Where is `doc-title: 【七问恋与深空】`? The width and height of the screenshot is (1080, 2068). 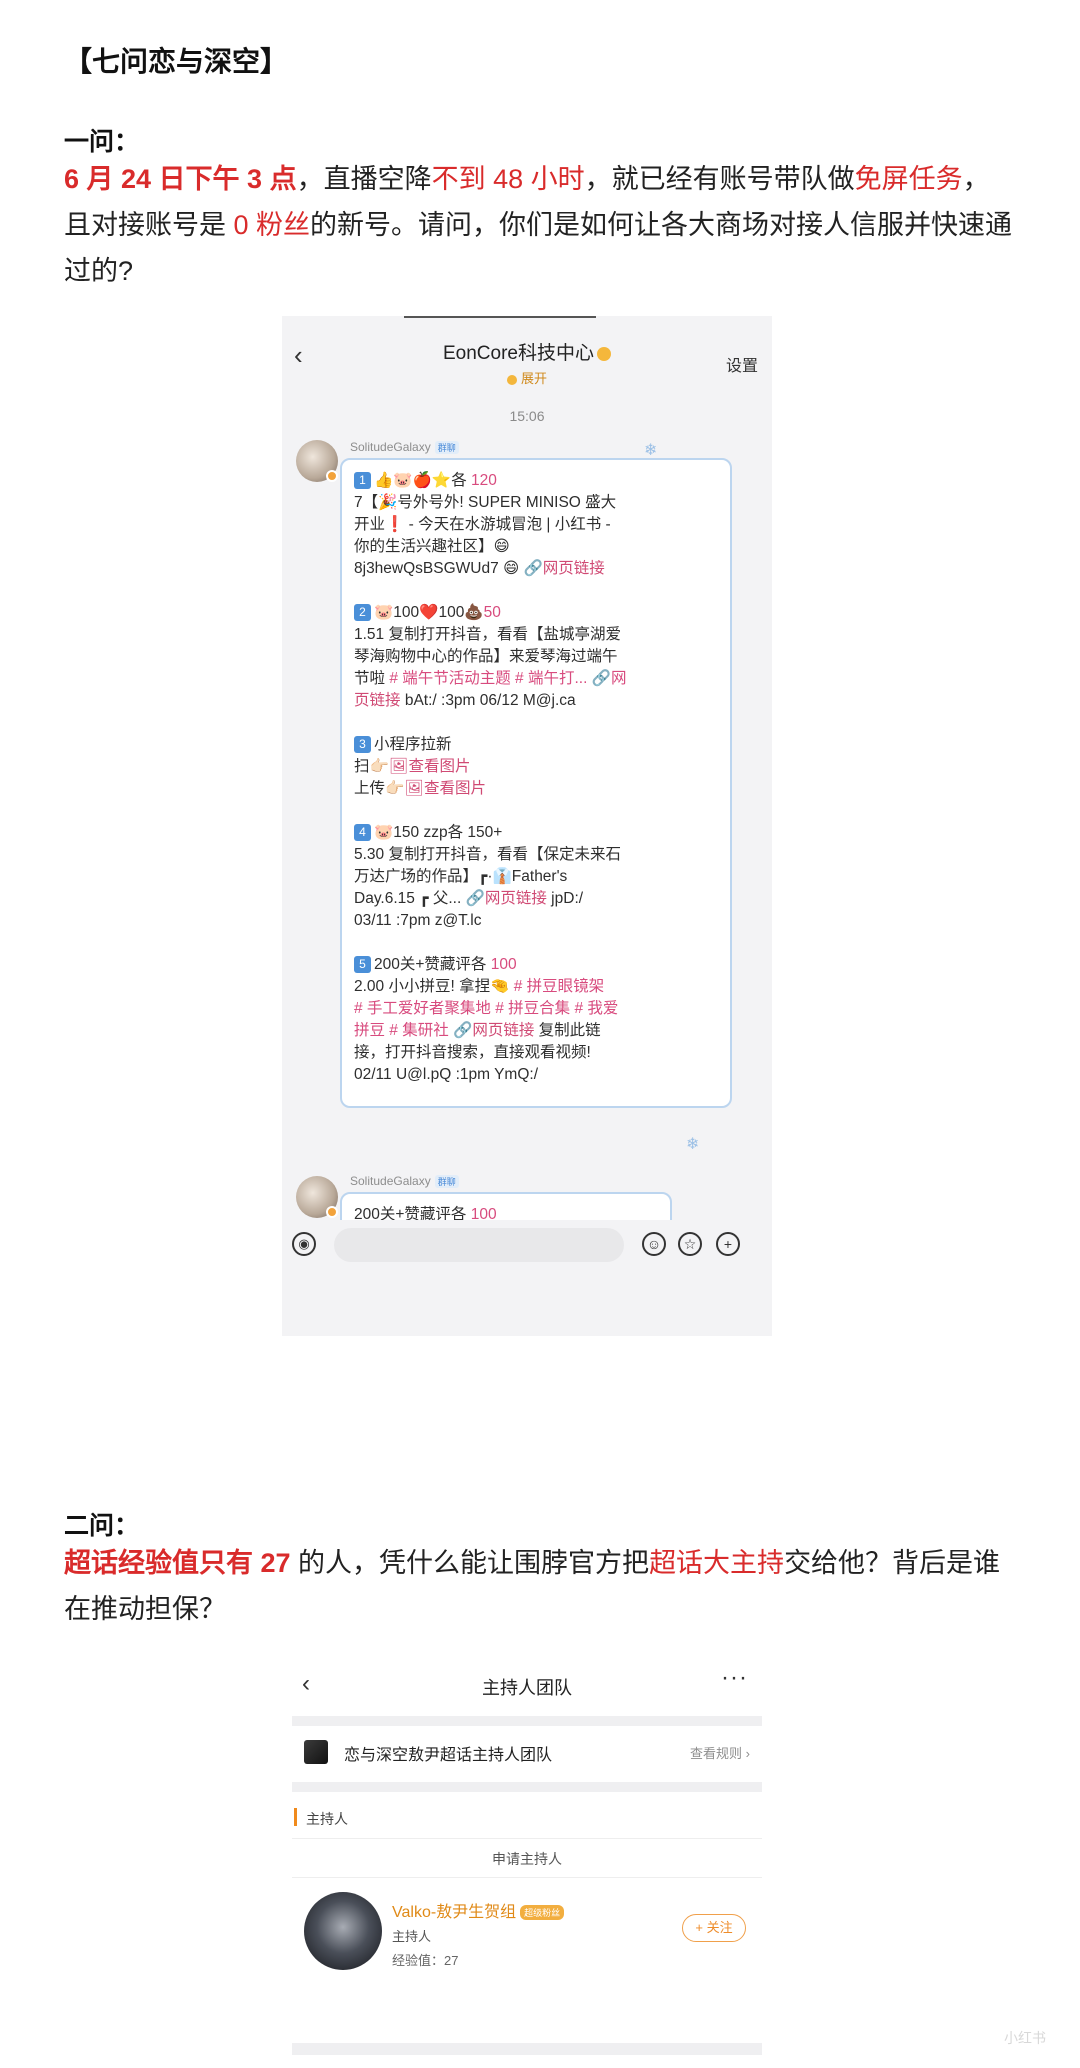 doc-title: 【七问恋与深空】 is located at coordinates (176, 61).